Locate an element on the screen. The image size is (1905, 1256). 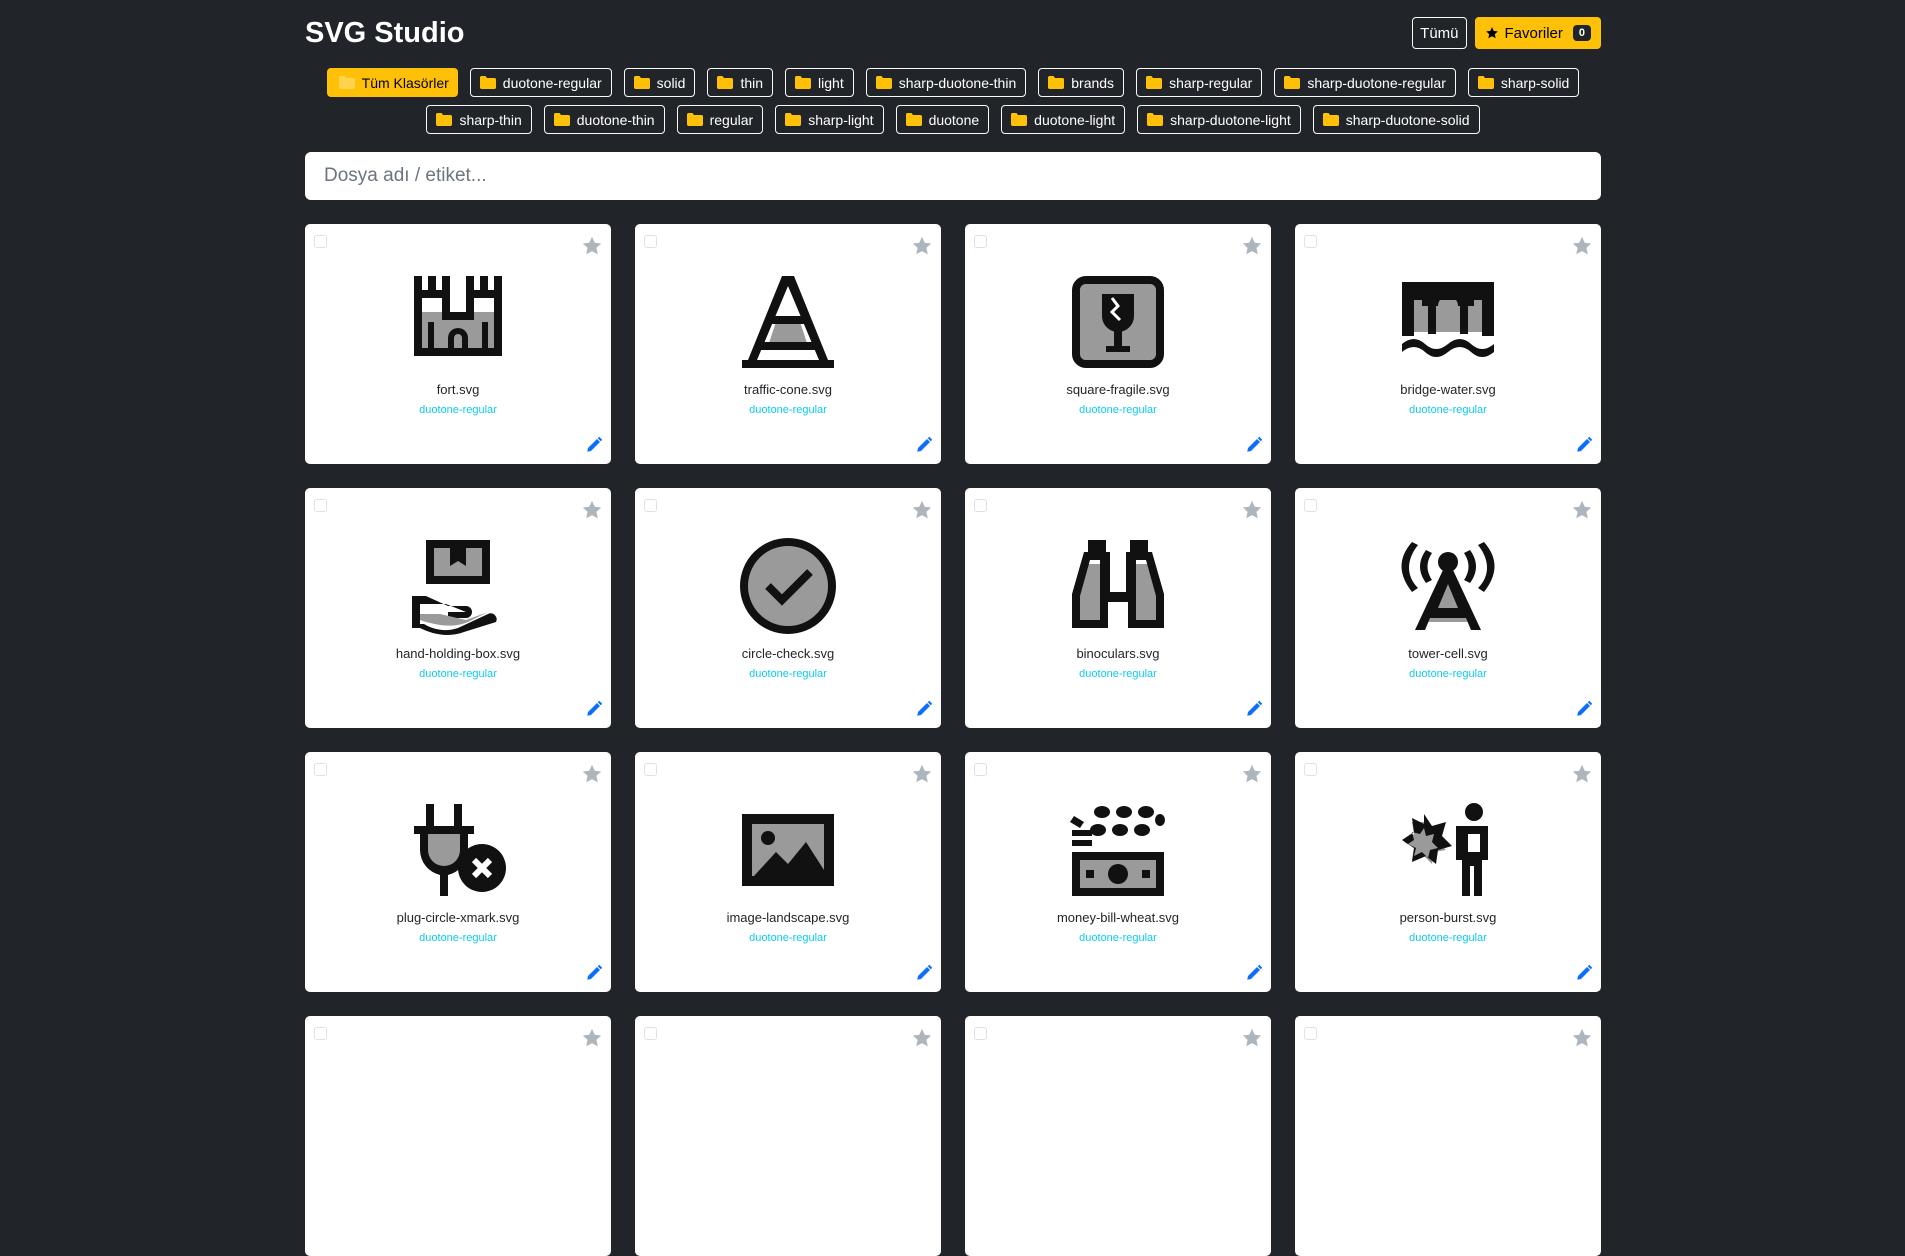
folder-chip: duotone-thin is located at coordinates (604, 119).